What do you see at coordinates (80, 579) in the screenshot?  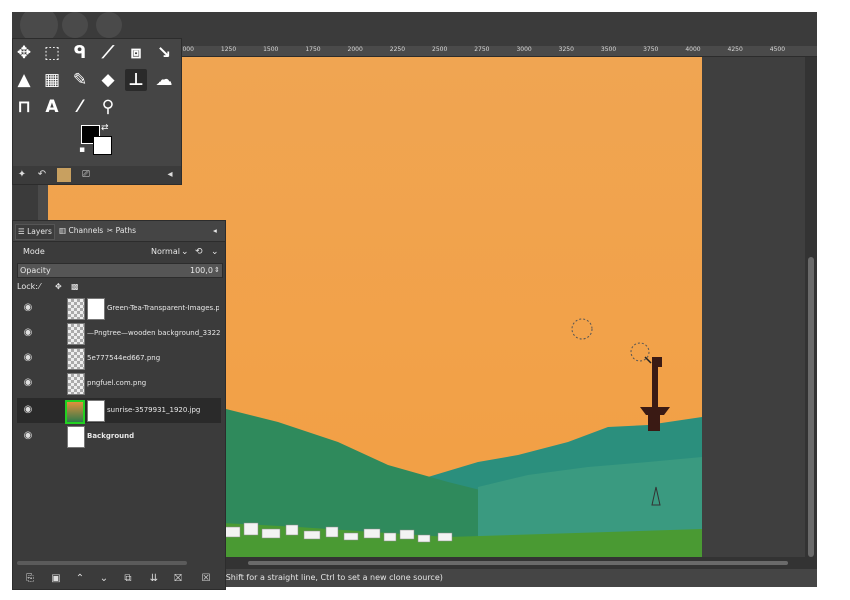 I see `raise-layer-icon: ⌃` at bounding box center [80, 579].